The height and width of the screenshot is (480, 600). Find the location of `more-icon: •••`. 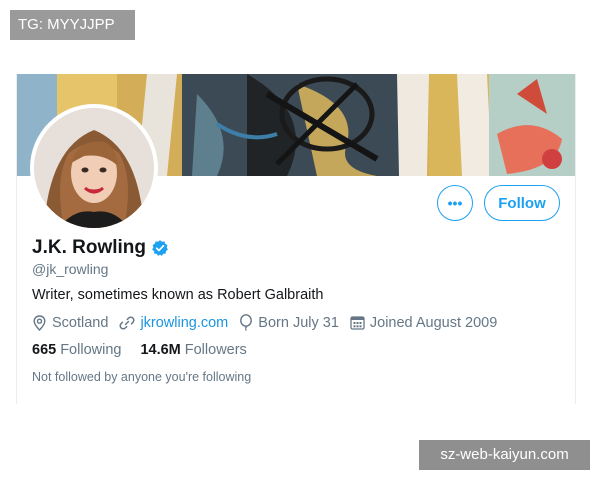

more-icon: ••• is located at coordinates (455, 203).